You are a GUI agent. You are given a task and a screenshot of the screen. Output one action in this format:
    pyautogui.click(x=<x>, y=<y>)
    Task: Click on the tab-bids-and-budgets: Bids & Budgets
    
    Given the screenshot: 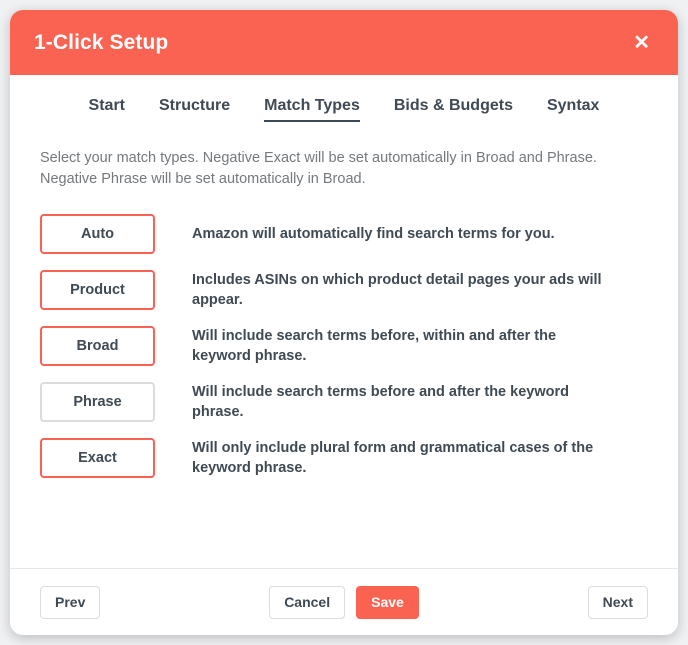 What is the action you would take?
    pyautogui.click(x=453, y=109)
    